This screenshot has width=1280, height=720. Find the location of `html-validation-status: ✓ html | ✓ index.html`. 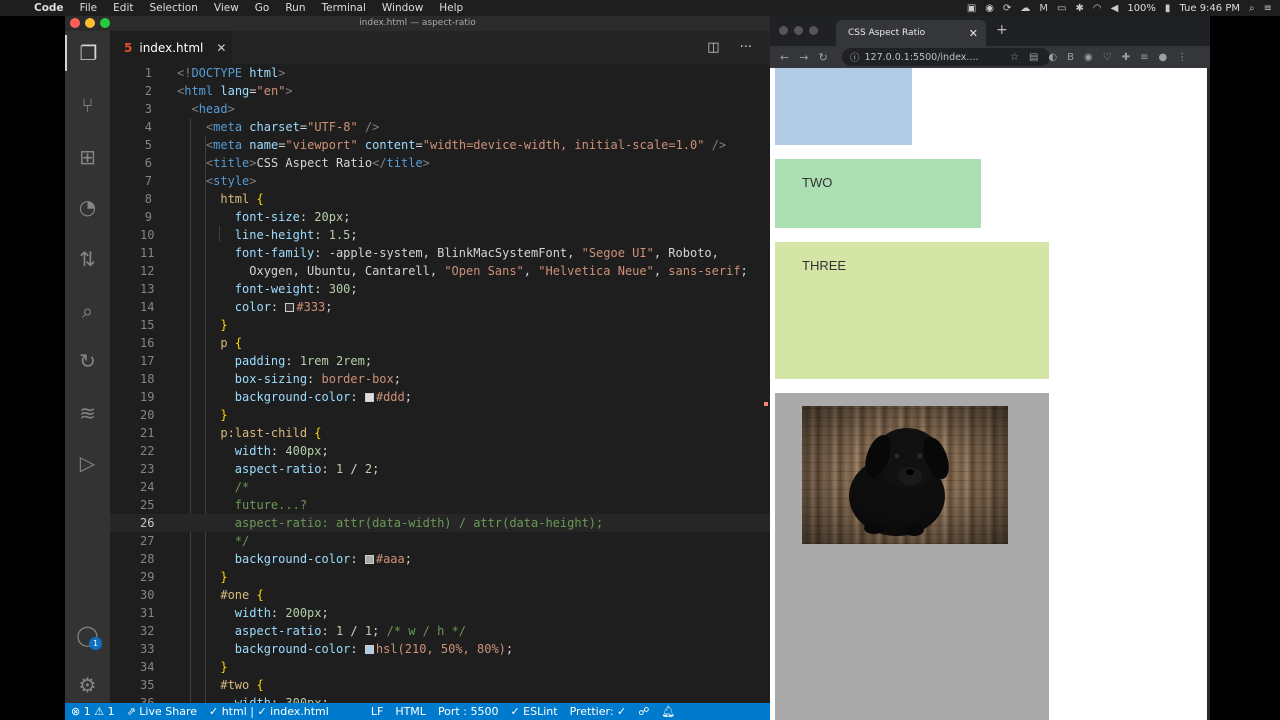

html-validation-status: ✓ html | ✓ index.html is located at coordinates (269, 711).